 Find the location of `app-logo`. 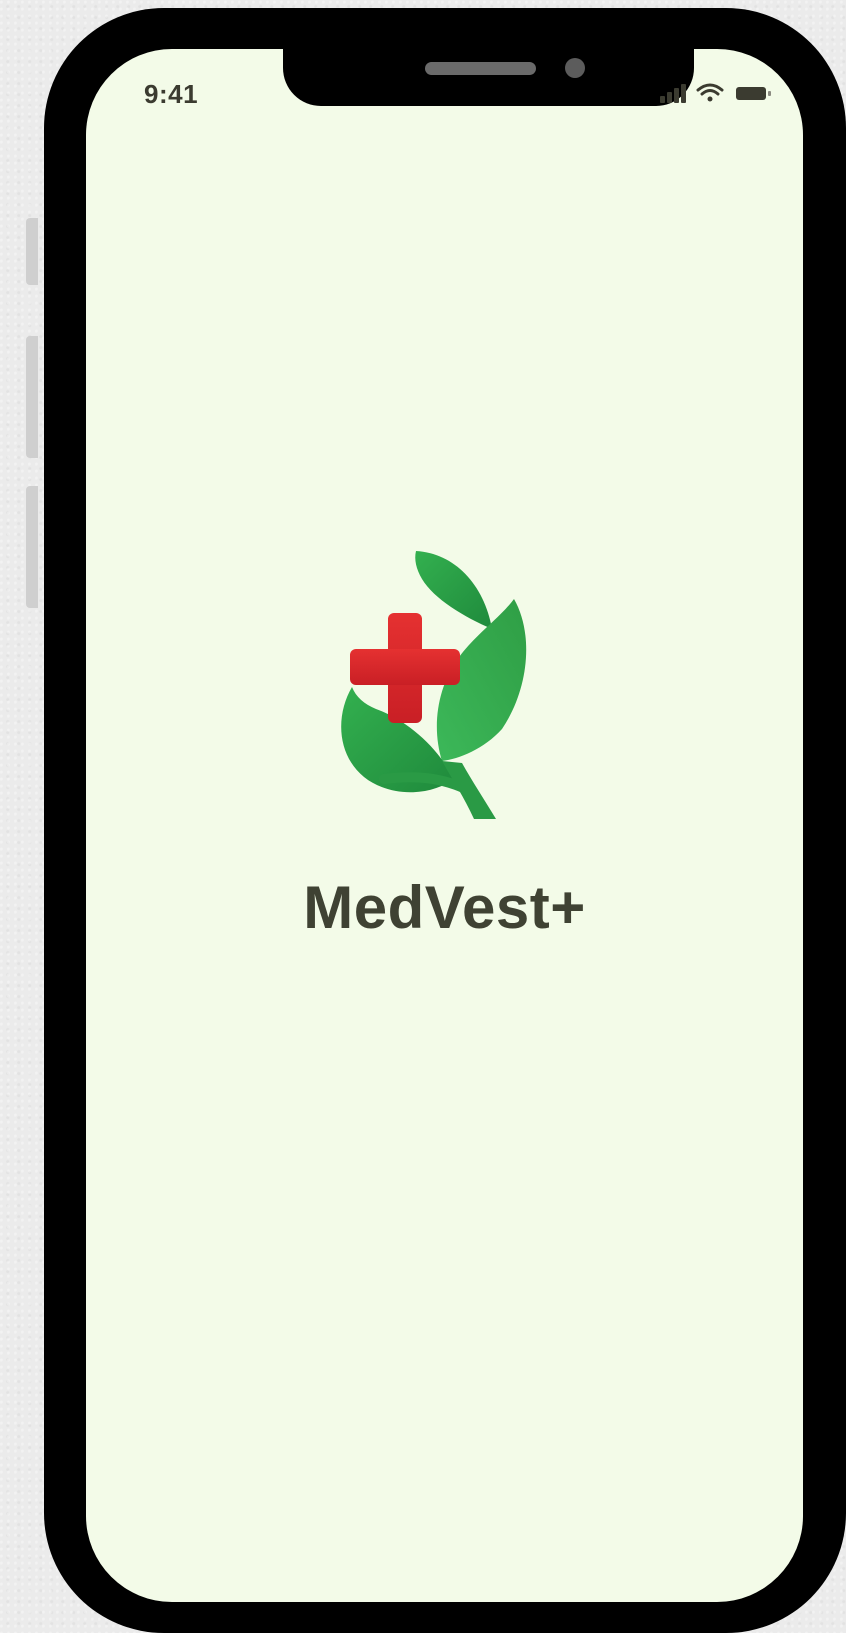

app-logo is located at coordinates (434, 685).